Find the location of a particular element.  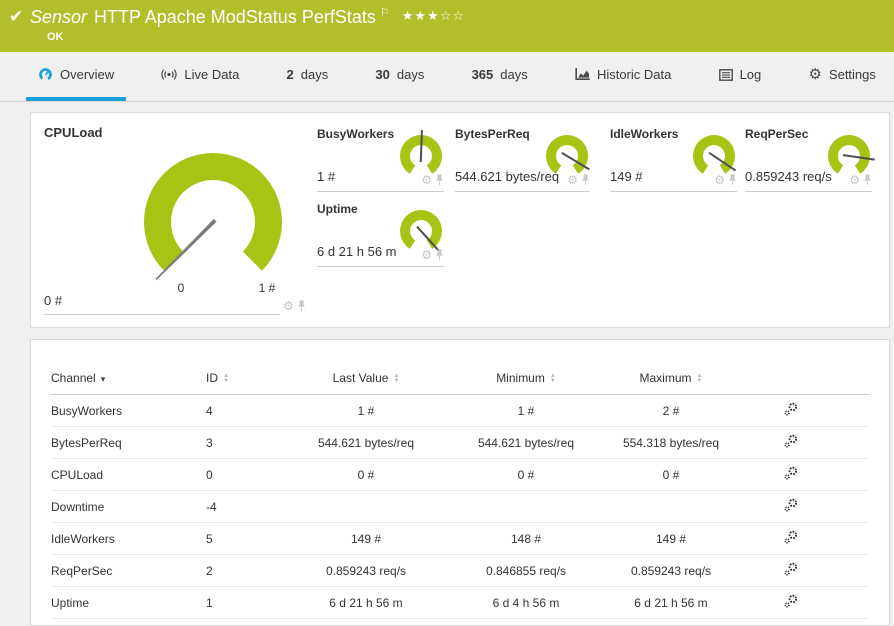

channel-id: 0 is located at coordinates (241, 474).